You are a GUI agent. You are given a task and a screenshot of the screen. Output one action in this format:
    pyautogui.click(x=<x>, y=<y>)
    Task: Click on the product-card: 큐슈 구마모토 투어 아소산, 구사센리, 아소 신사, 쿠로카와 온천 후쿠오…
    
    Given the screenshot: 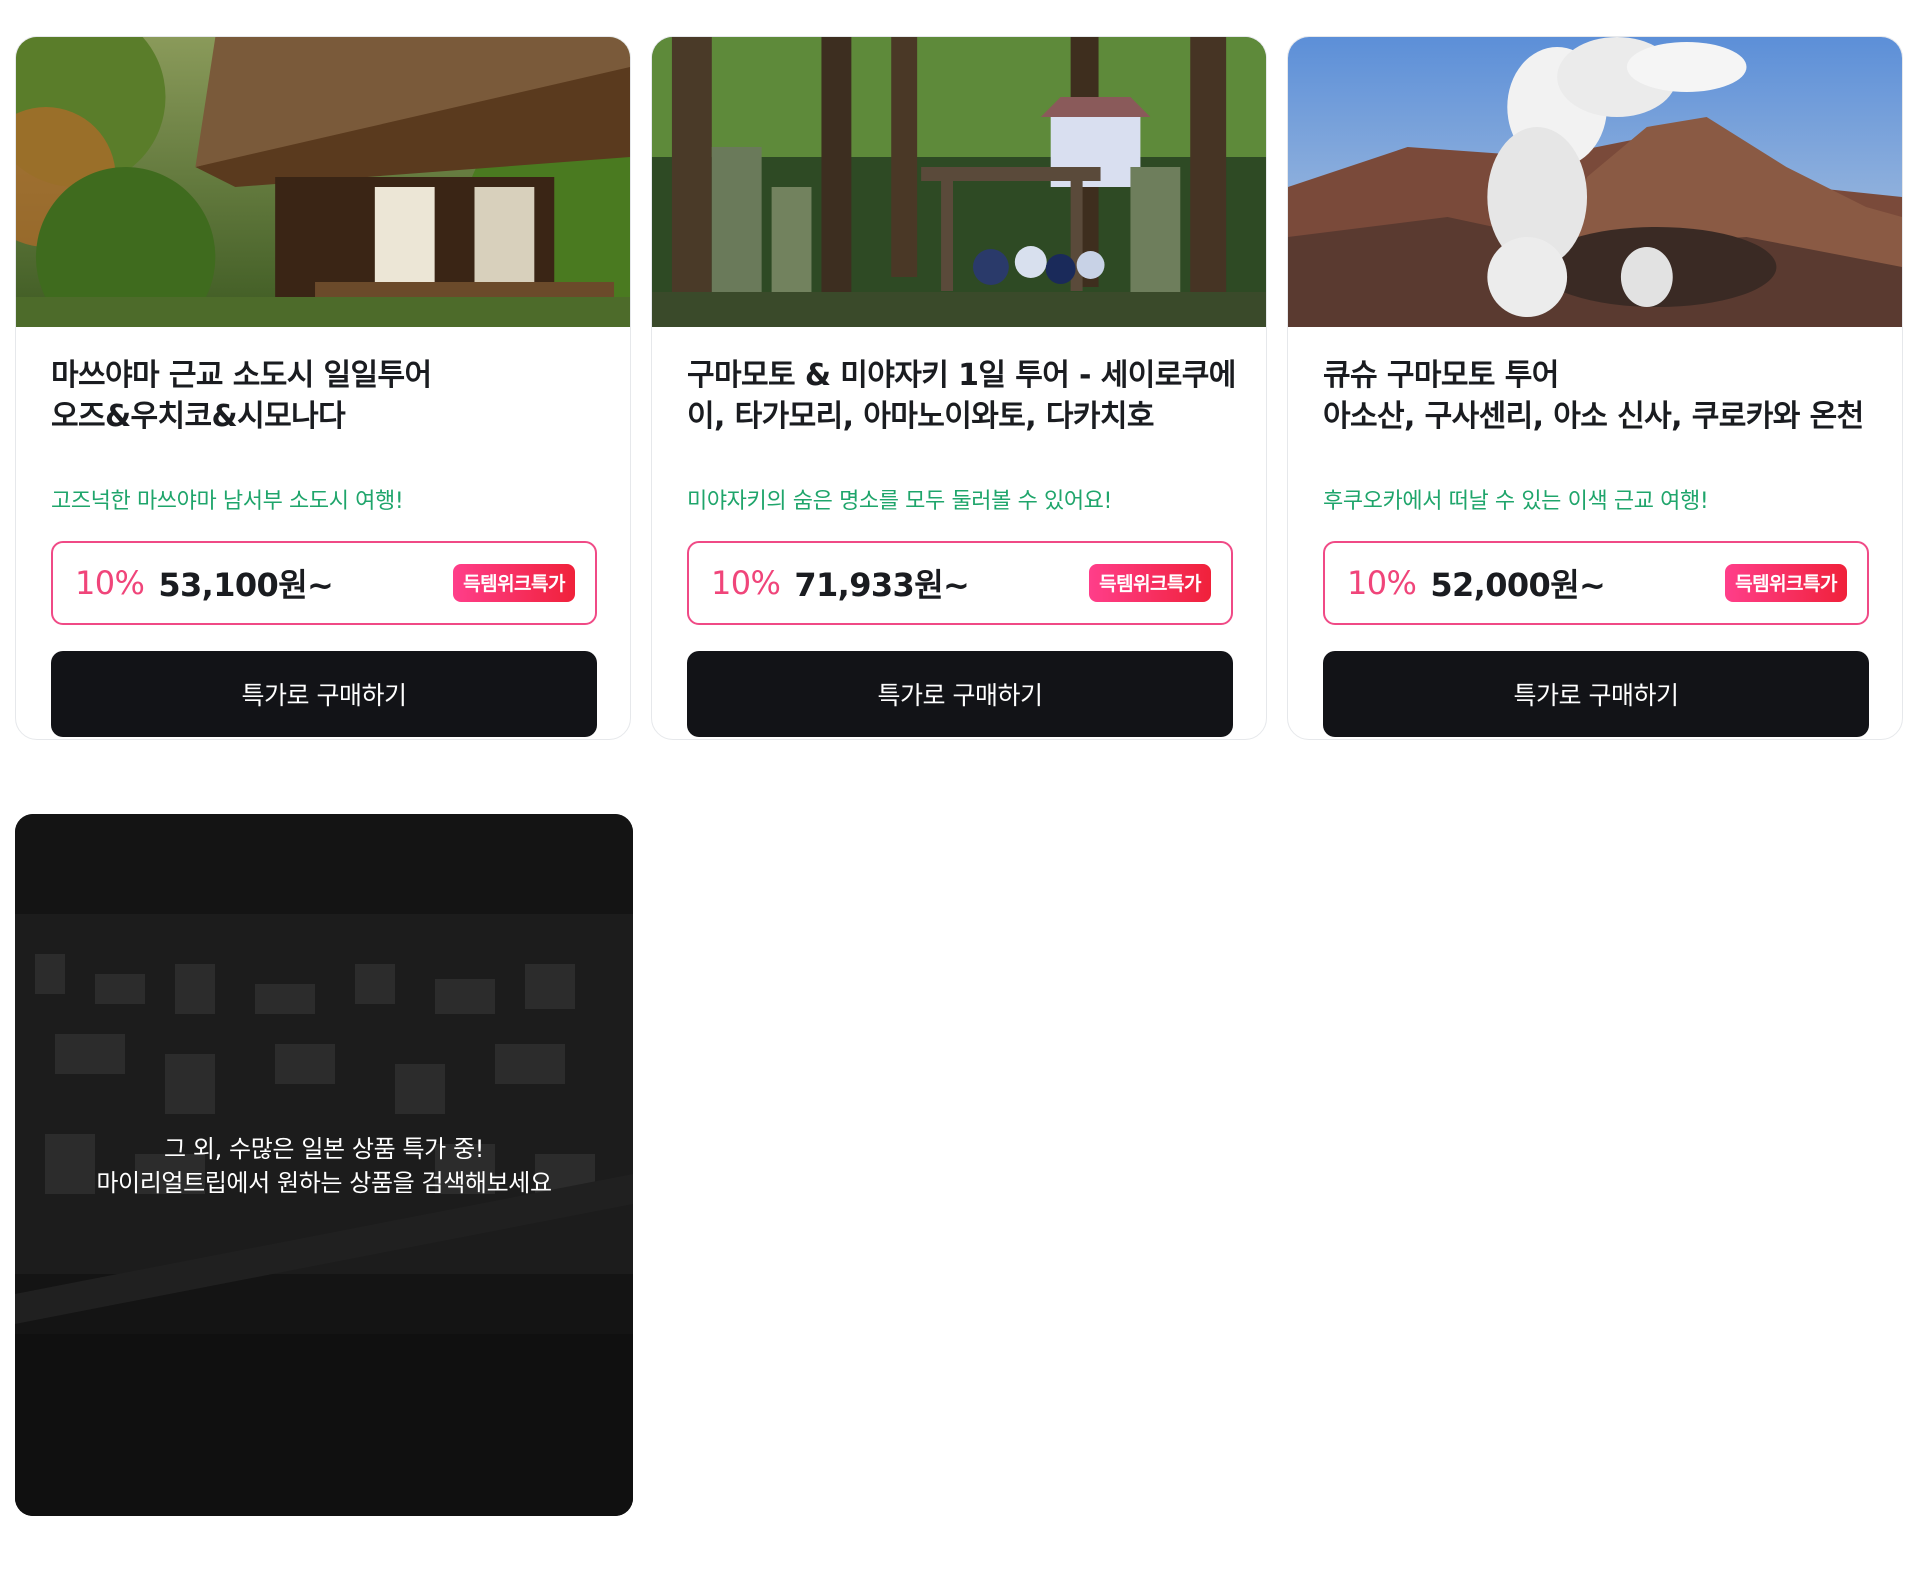 What is the action you would take?
    pyautogui.click(x=1595, y=388)
    